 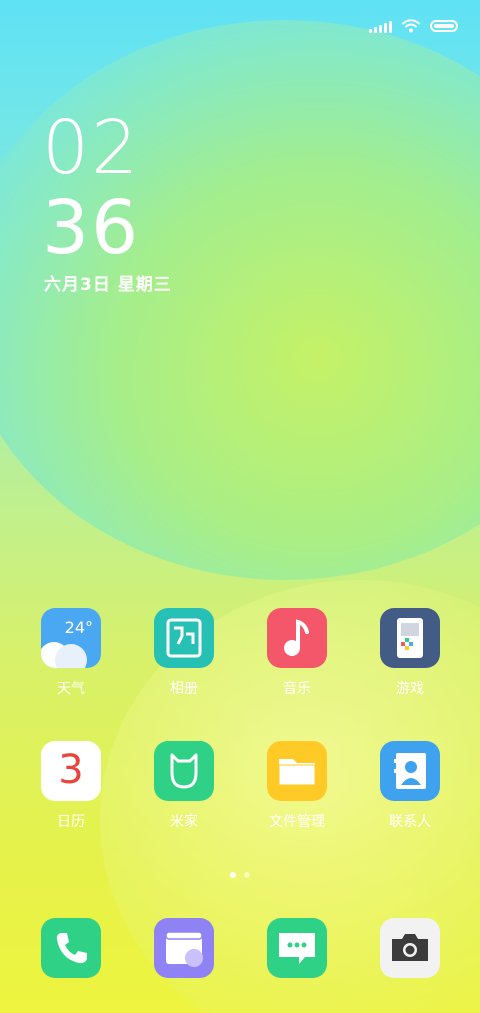 What do you see at coordinates (297, 822) in the screenshot?
I see `app-label: 文件管理` at bounding box center [297, 822].